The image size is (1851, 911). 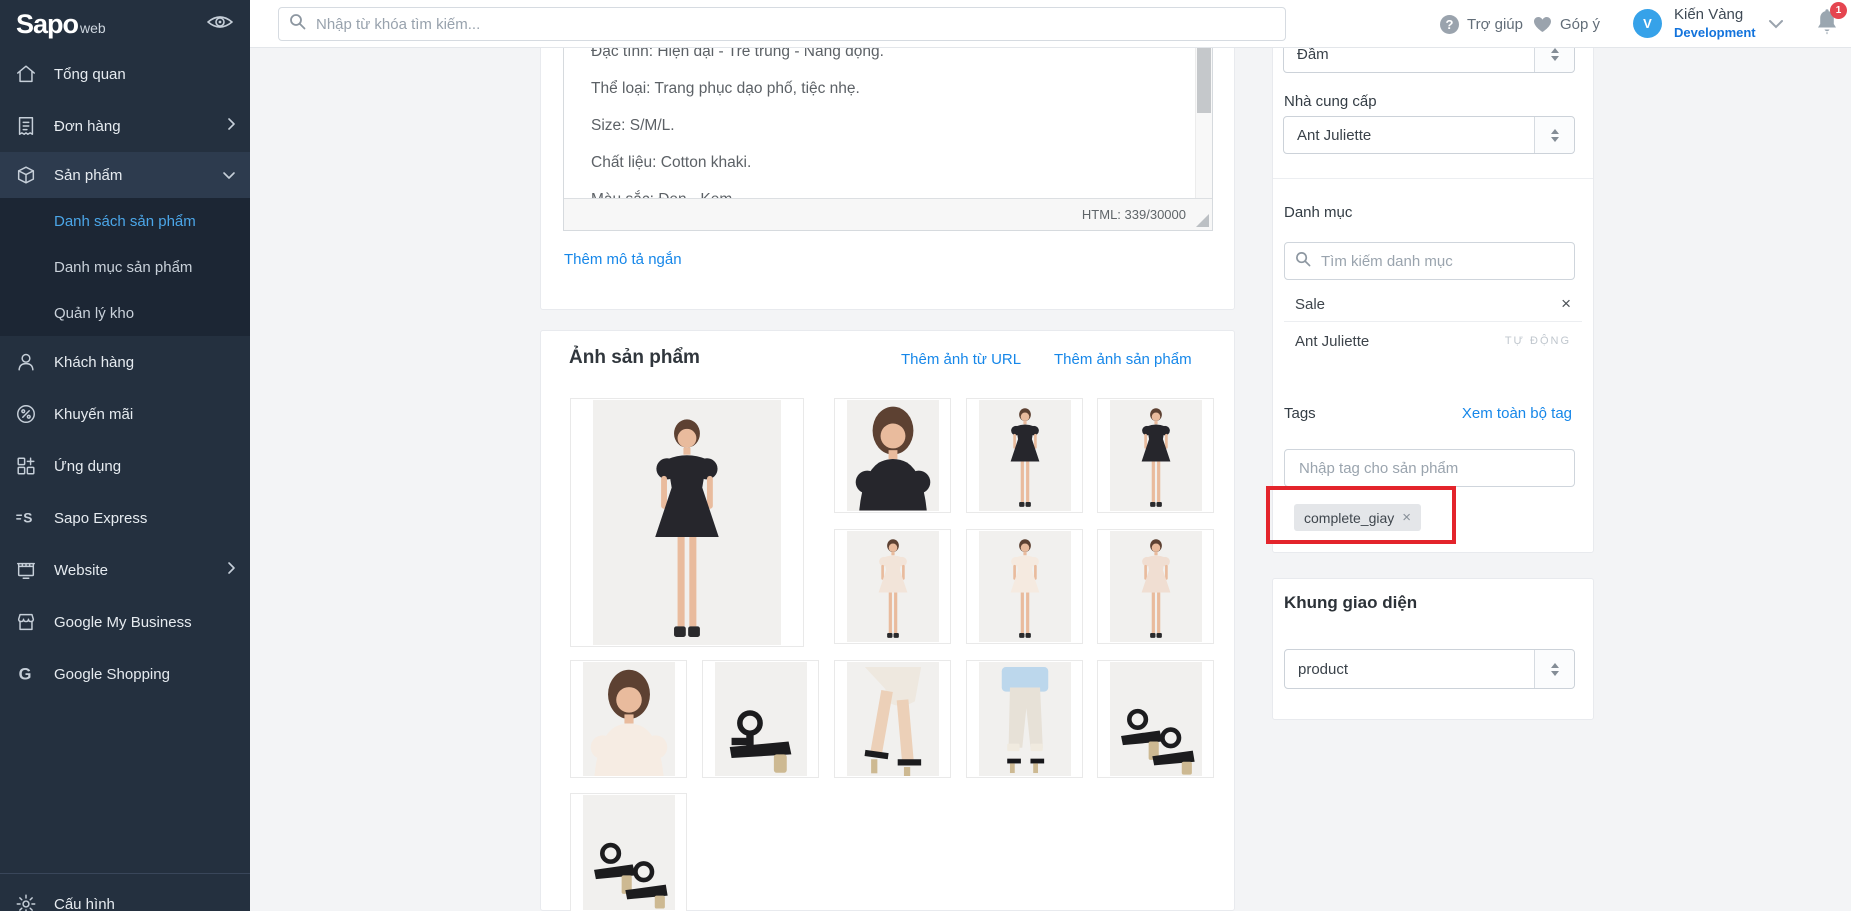 I want to click on customer-icon, so click(x=26, y=362).